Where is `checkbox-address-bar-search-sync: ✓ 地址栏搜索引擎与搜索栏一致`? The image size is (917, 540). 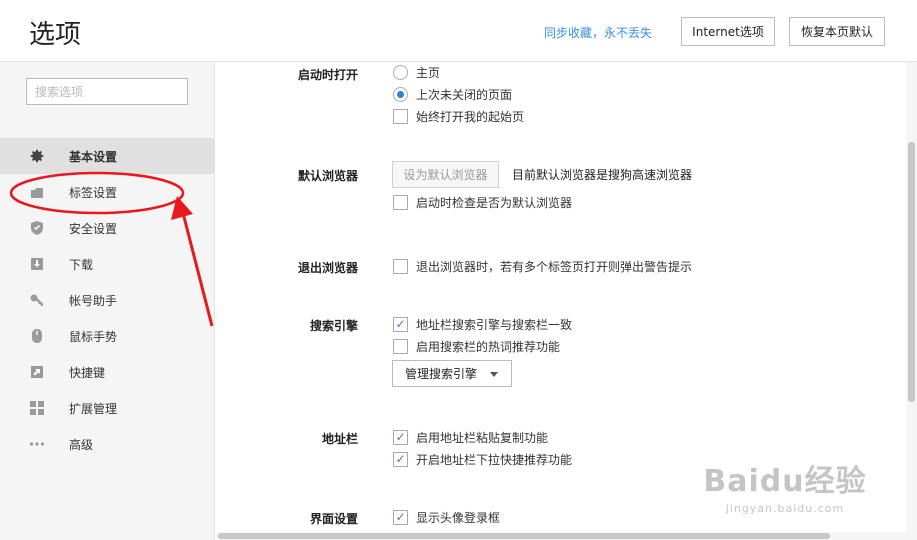 checkbox-address-bar-search-sync: ✓ 地址栏搜索引擎与搜索栏一致 is located at coordinates (482, 324).